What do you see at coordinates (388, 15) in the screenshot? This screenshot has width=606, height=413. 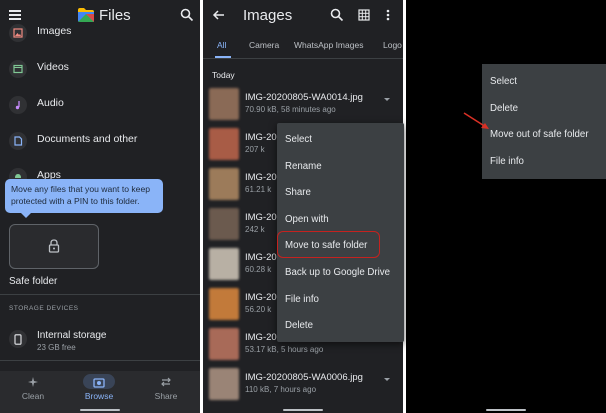 I see `more-vert-icon` at bounding box center [388, 15].